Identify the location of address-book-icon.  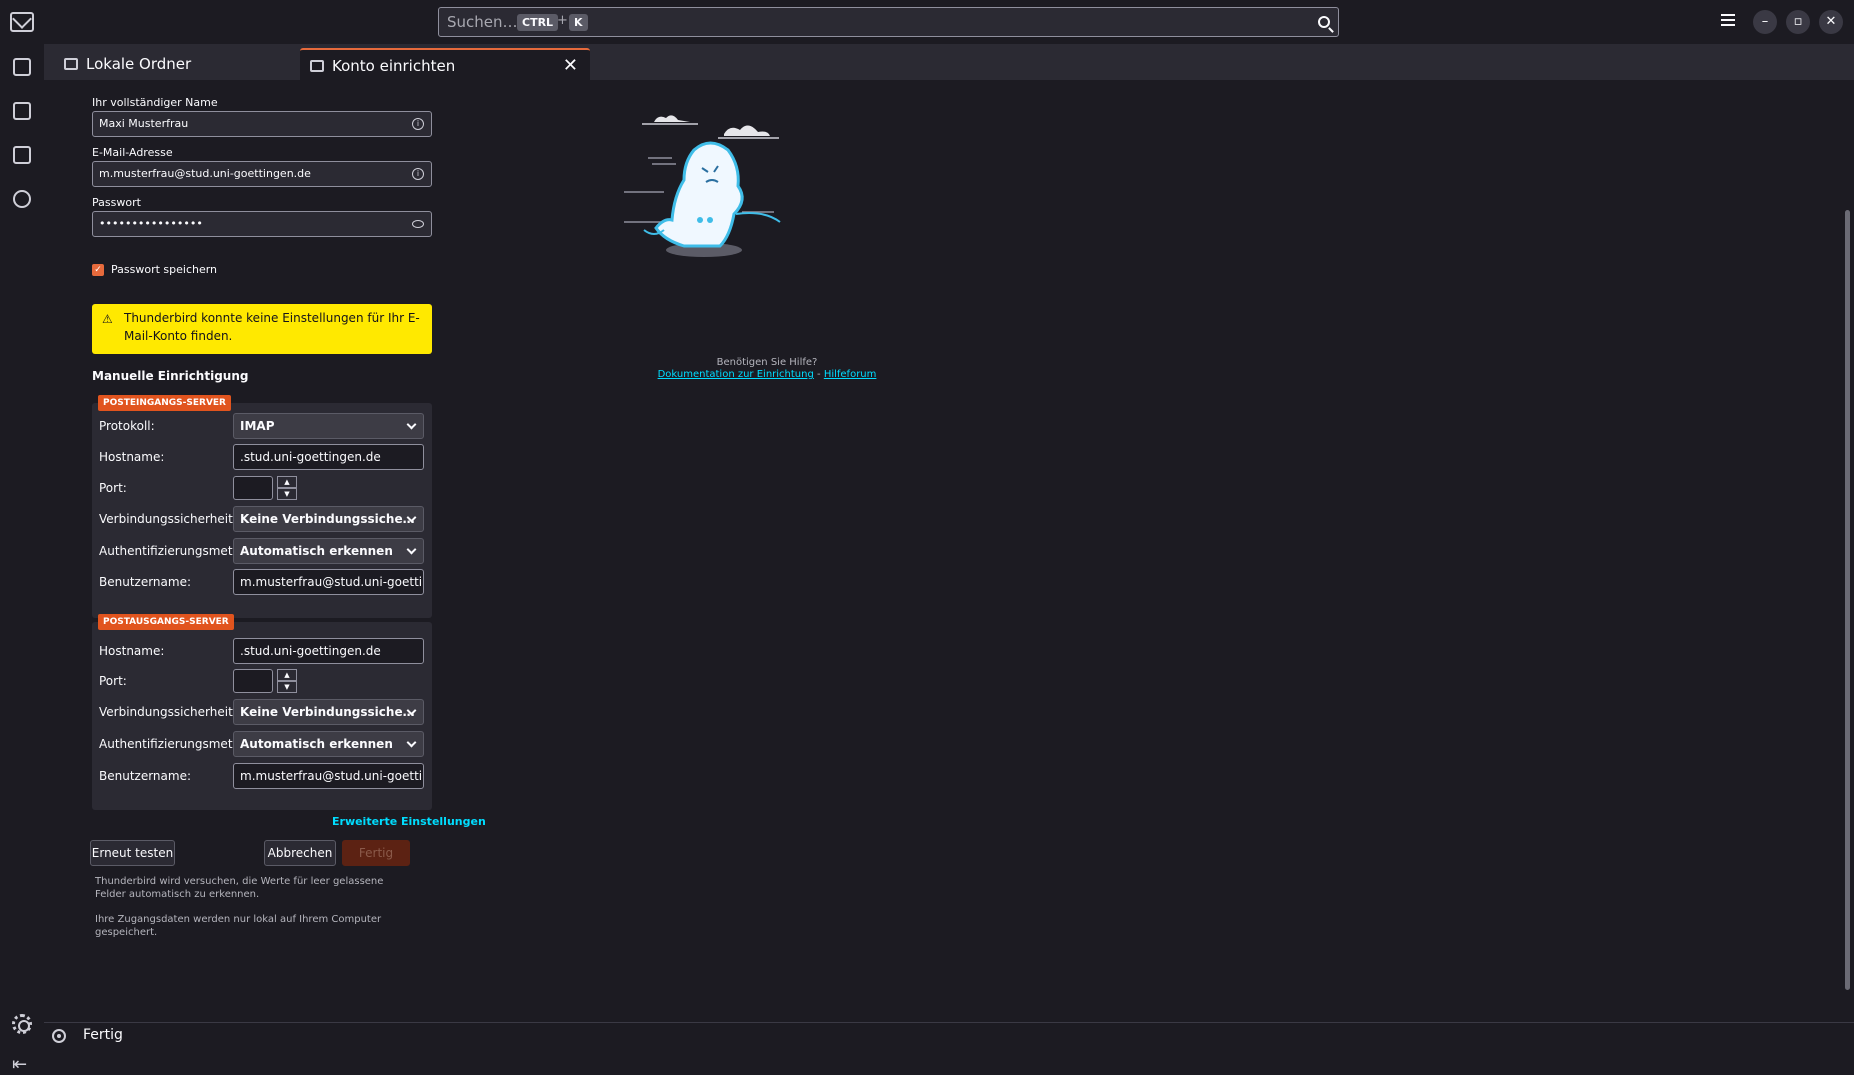
(22, 67).